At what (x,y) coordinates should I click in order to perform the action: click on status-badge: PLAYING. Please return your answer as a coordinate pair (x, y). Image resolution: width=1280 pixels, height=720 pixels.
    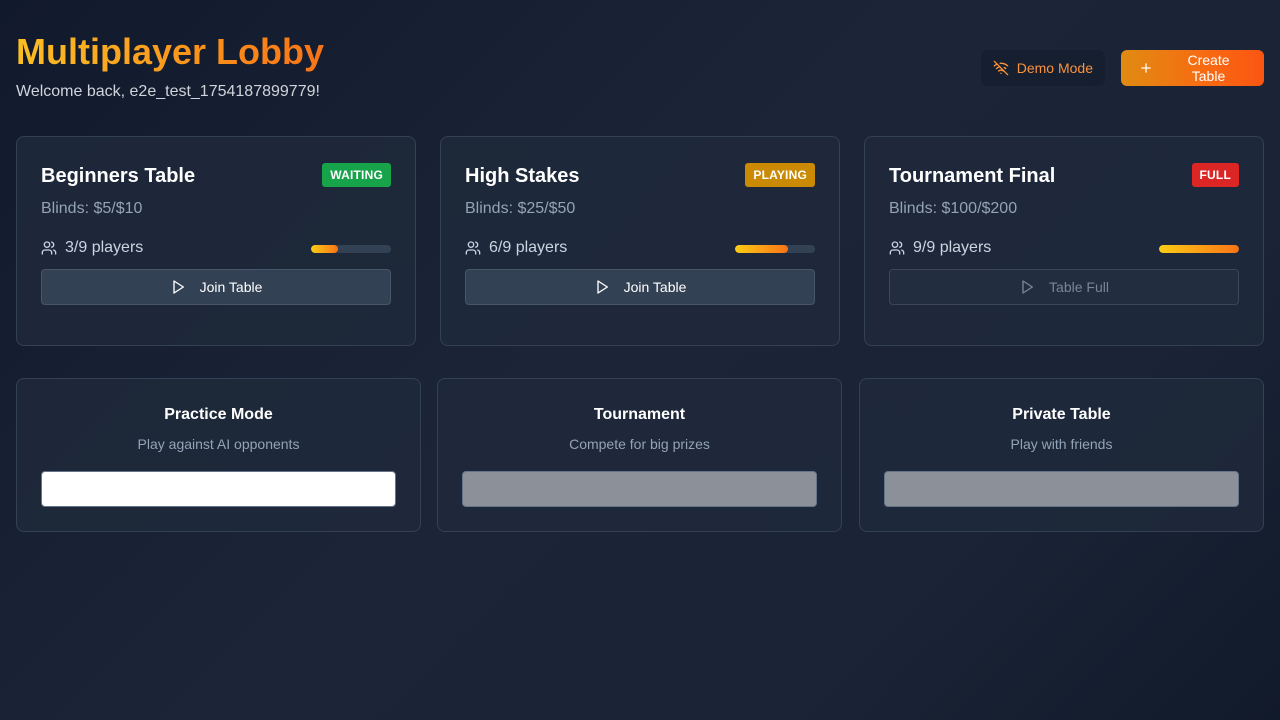
    Looking at the image, I should click on (780, 175).